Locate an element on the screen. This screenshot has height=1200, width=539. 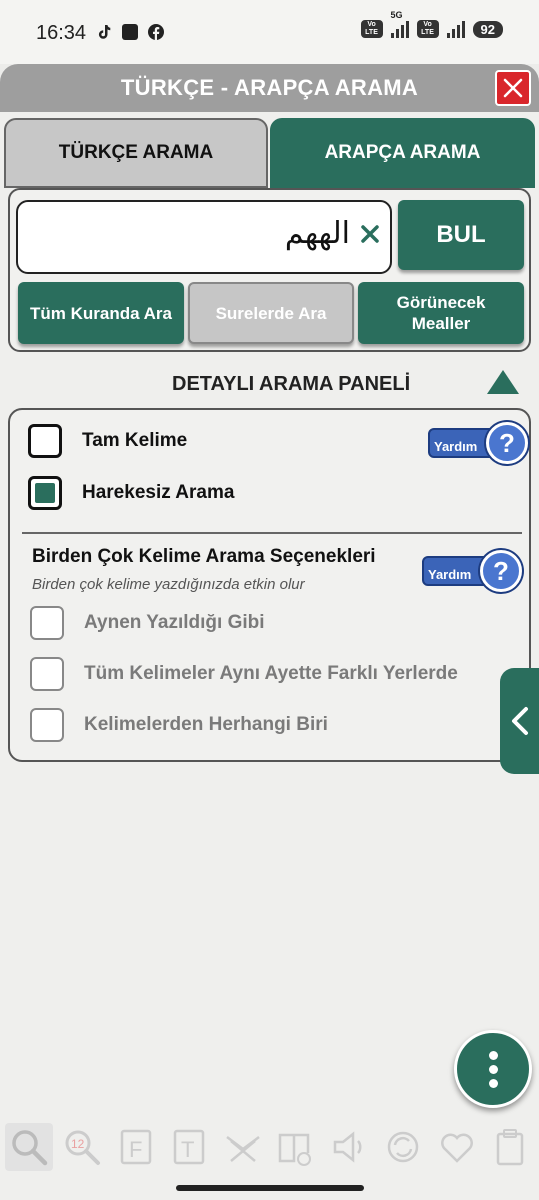
app-square-icon is located at coordinates (130, 32).